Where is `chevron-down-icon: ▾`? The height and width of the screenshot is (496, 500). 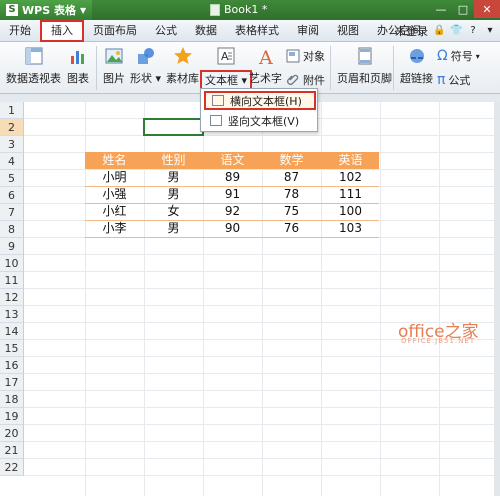 chevron-down-icon: ▾ is located at coordinates (490, 31).